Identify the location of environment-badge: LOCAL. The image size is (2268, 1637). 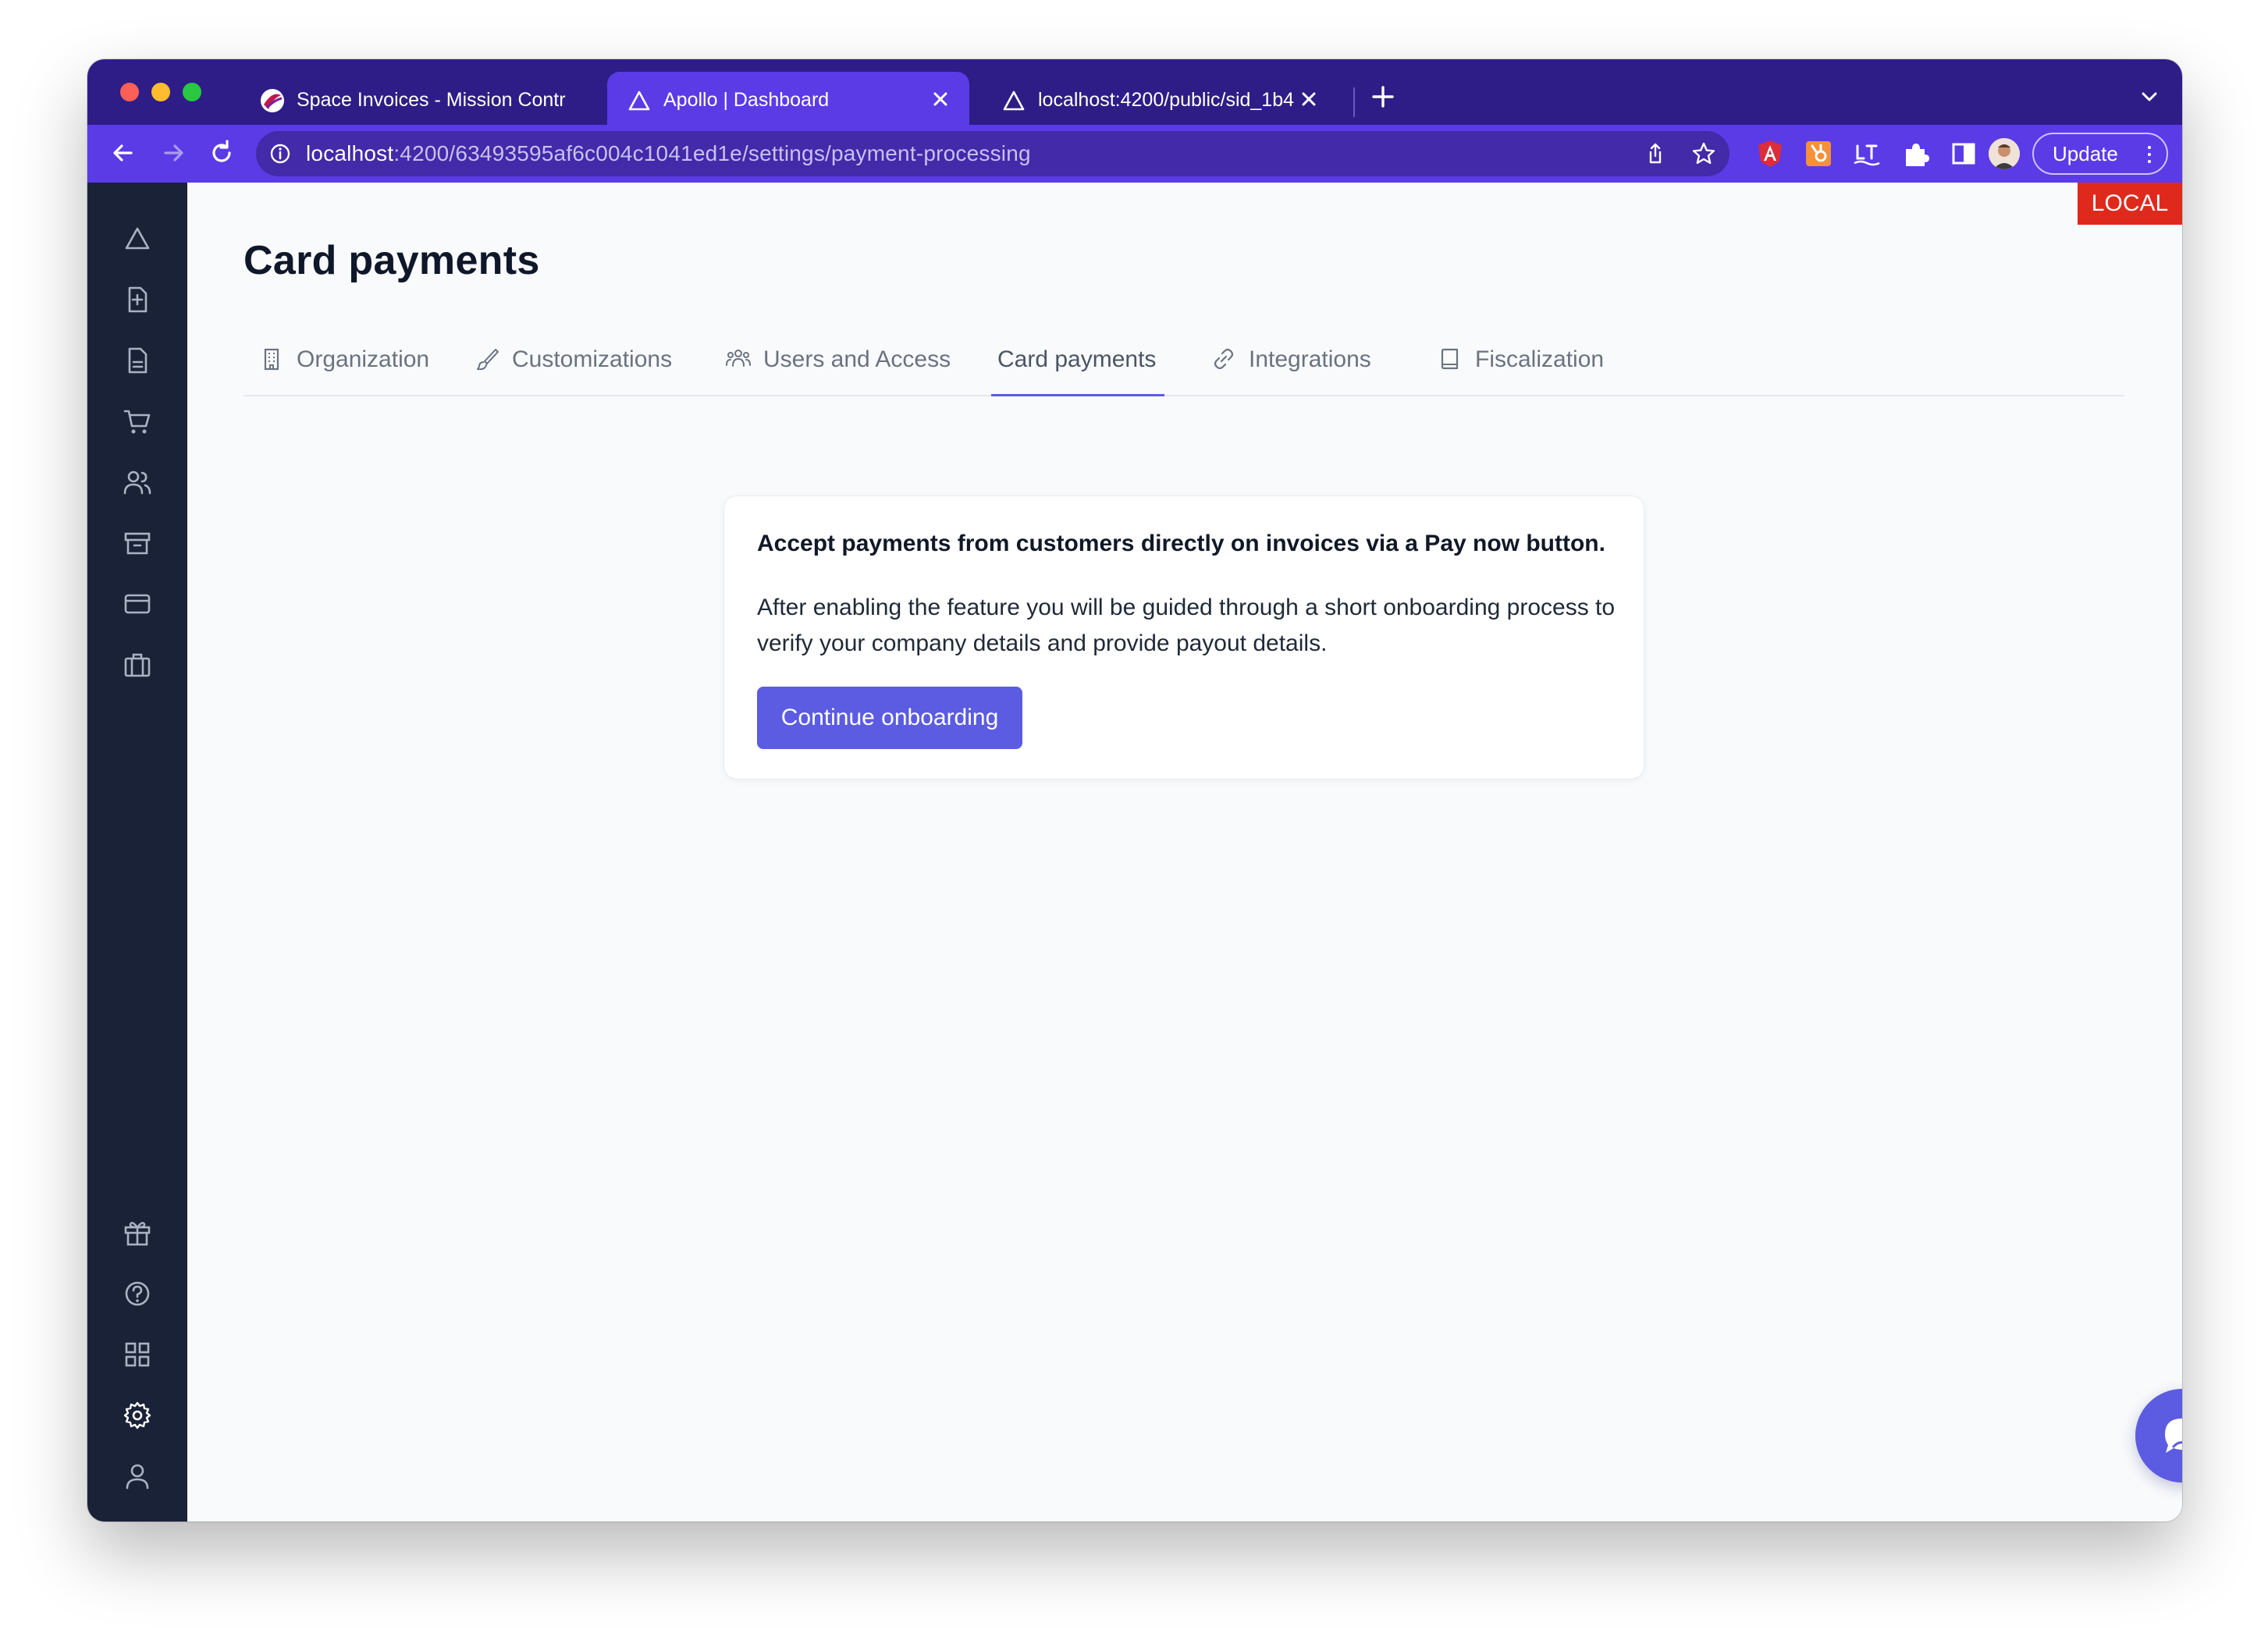
(2130, 204).